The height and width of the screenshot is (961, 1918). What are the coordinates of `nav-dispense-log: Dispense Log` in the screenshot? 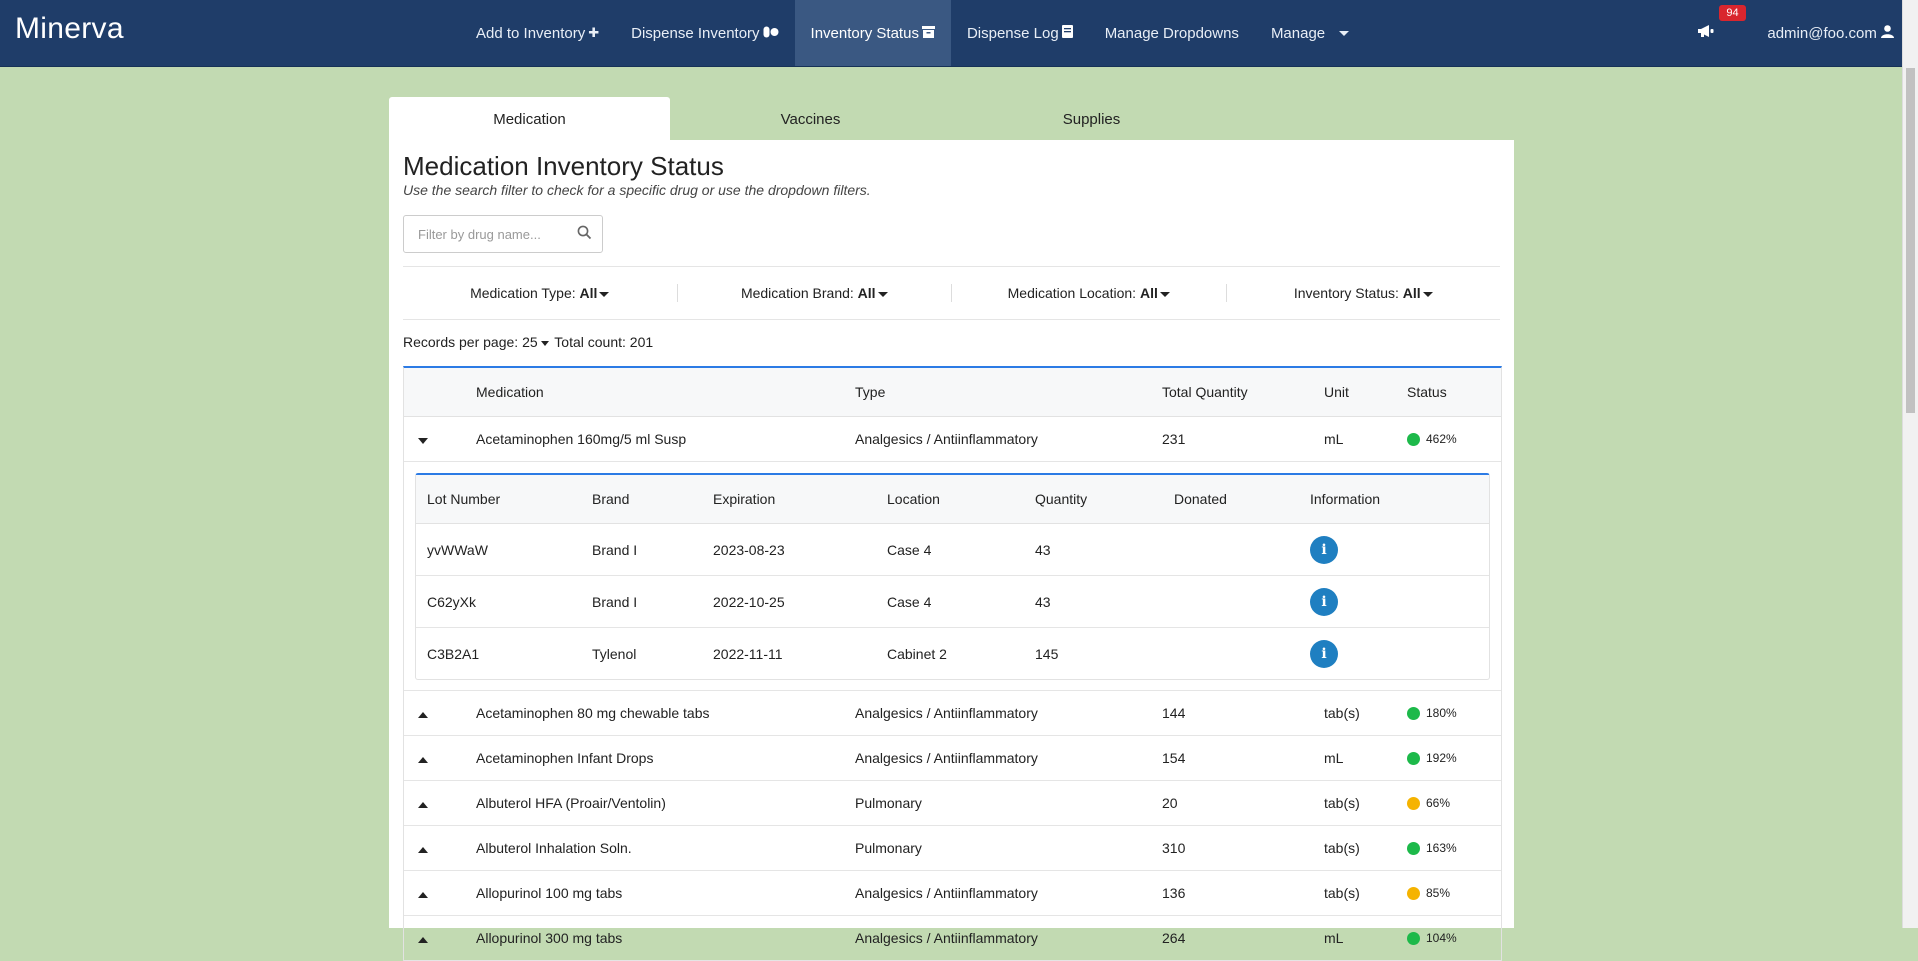 It's located at (1020, 33).